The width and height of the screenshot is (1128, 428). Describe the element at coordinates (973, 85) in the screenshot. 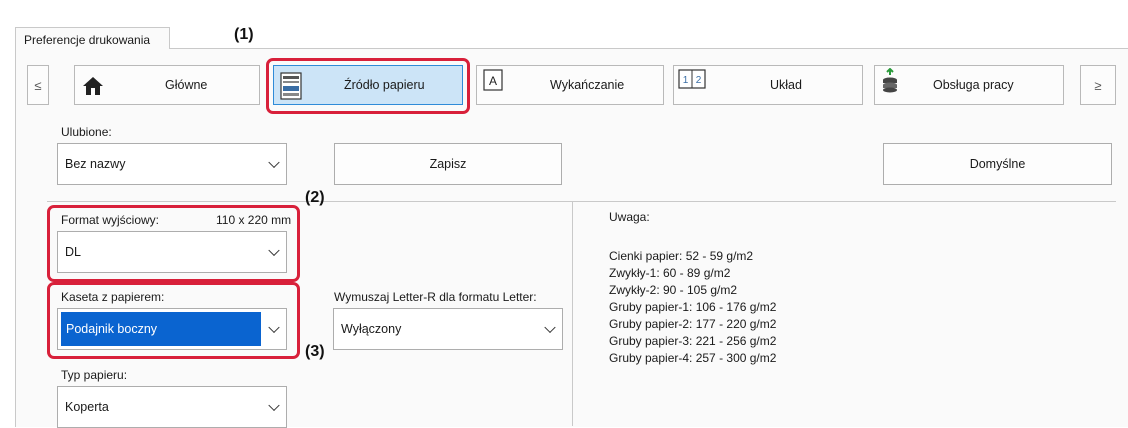

I see `nav-label-job-handling: Obsługa pracy` at that location.